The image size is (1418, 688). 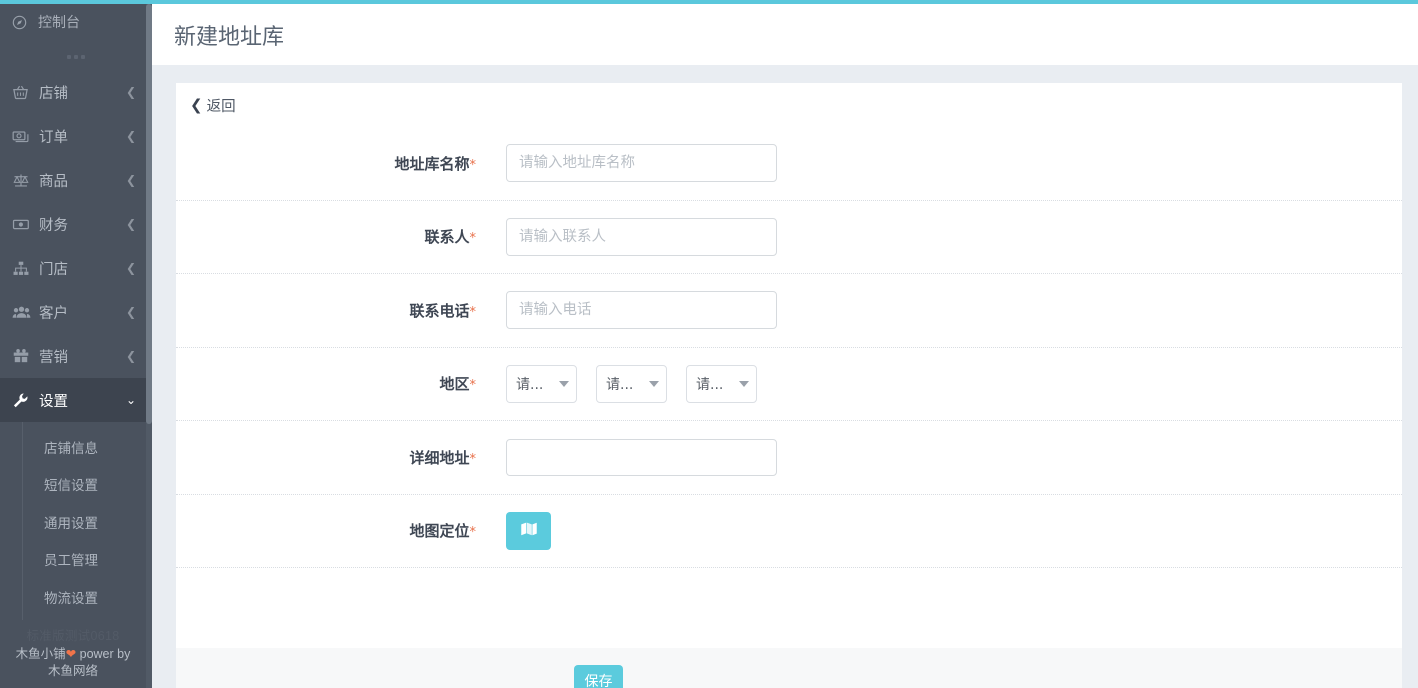 I want to click on form-row-detailed-address: 详细地址*, so click(x=789, y=458).